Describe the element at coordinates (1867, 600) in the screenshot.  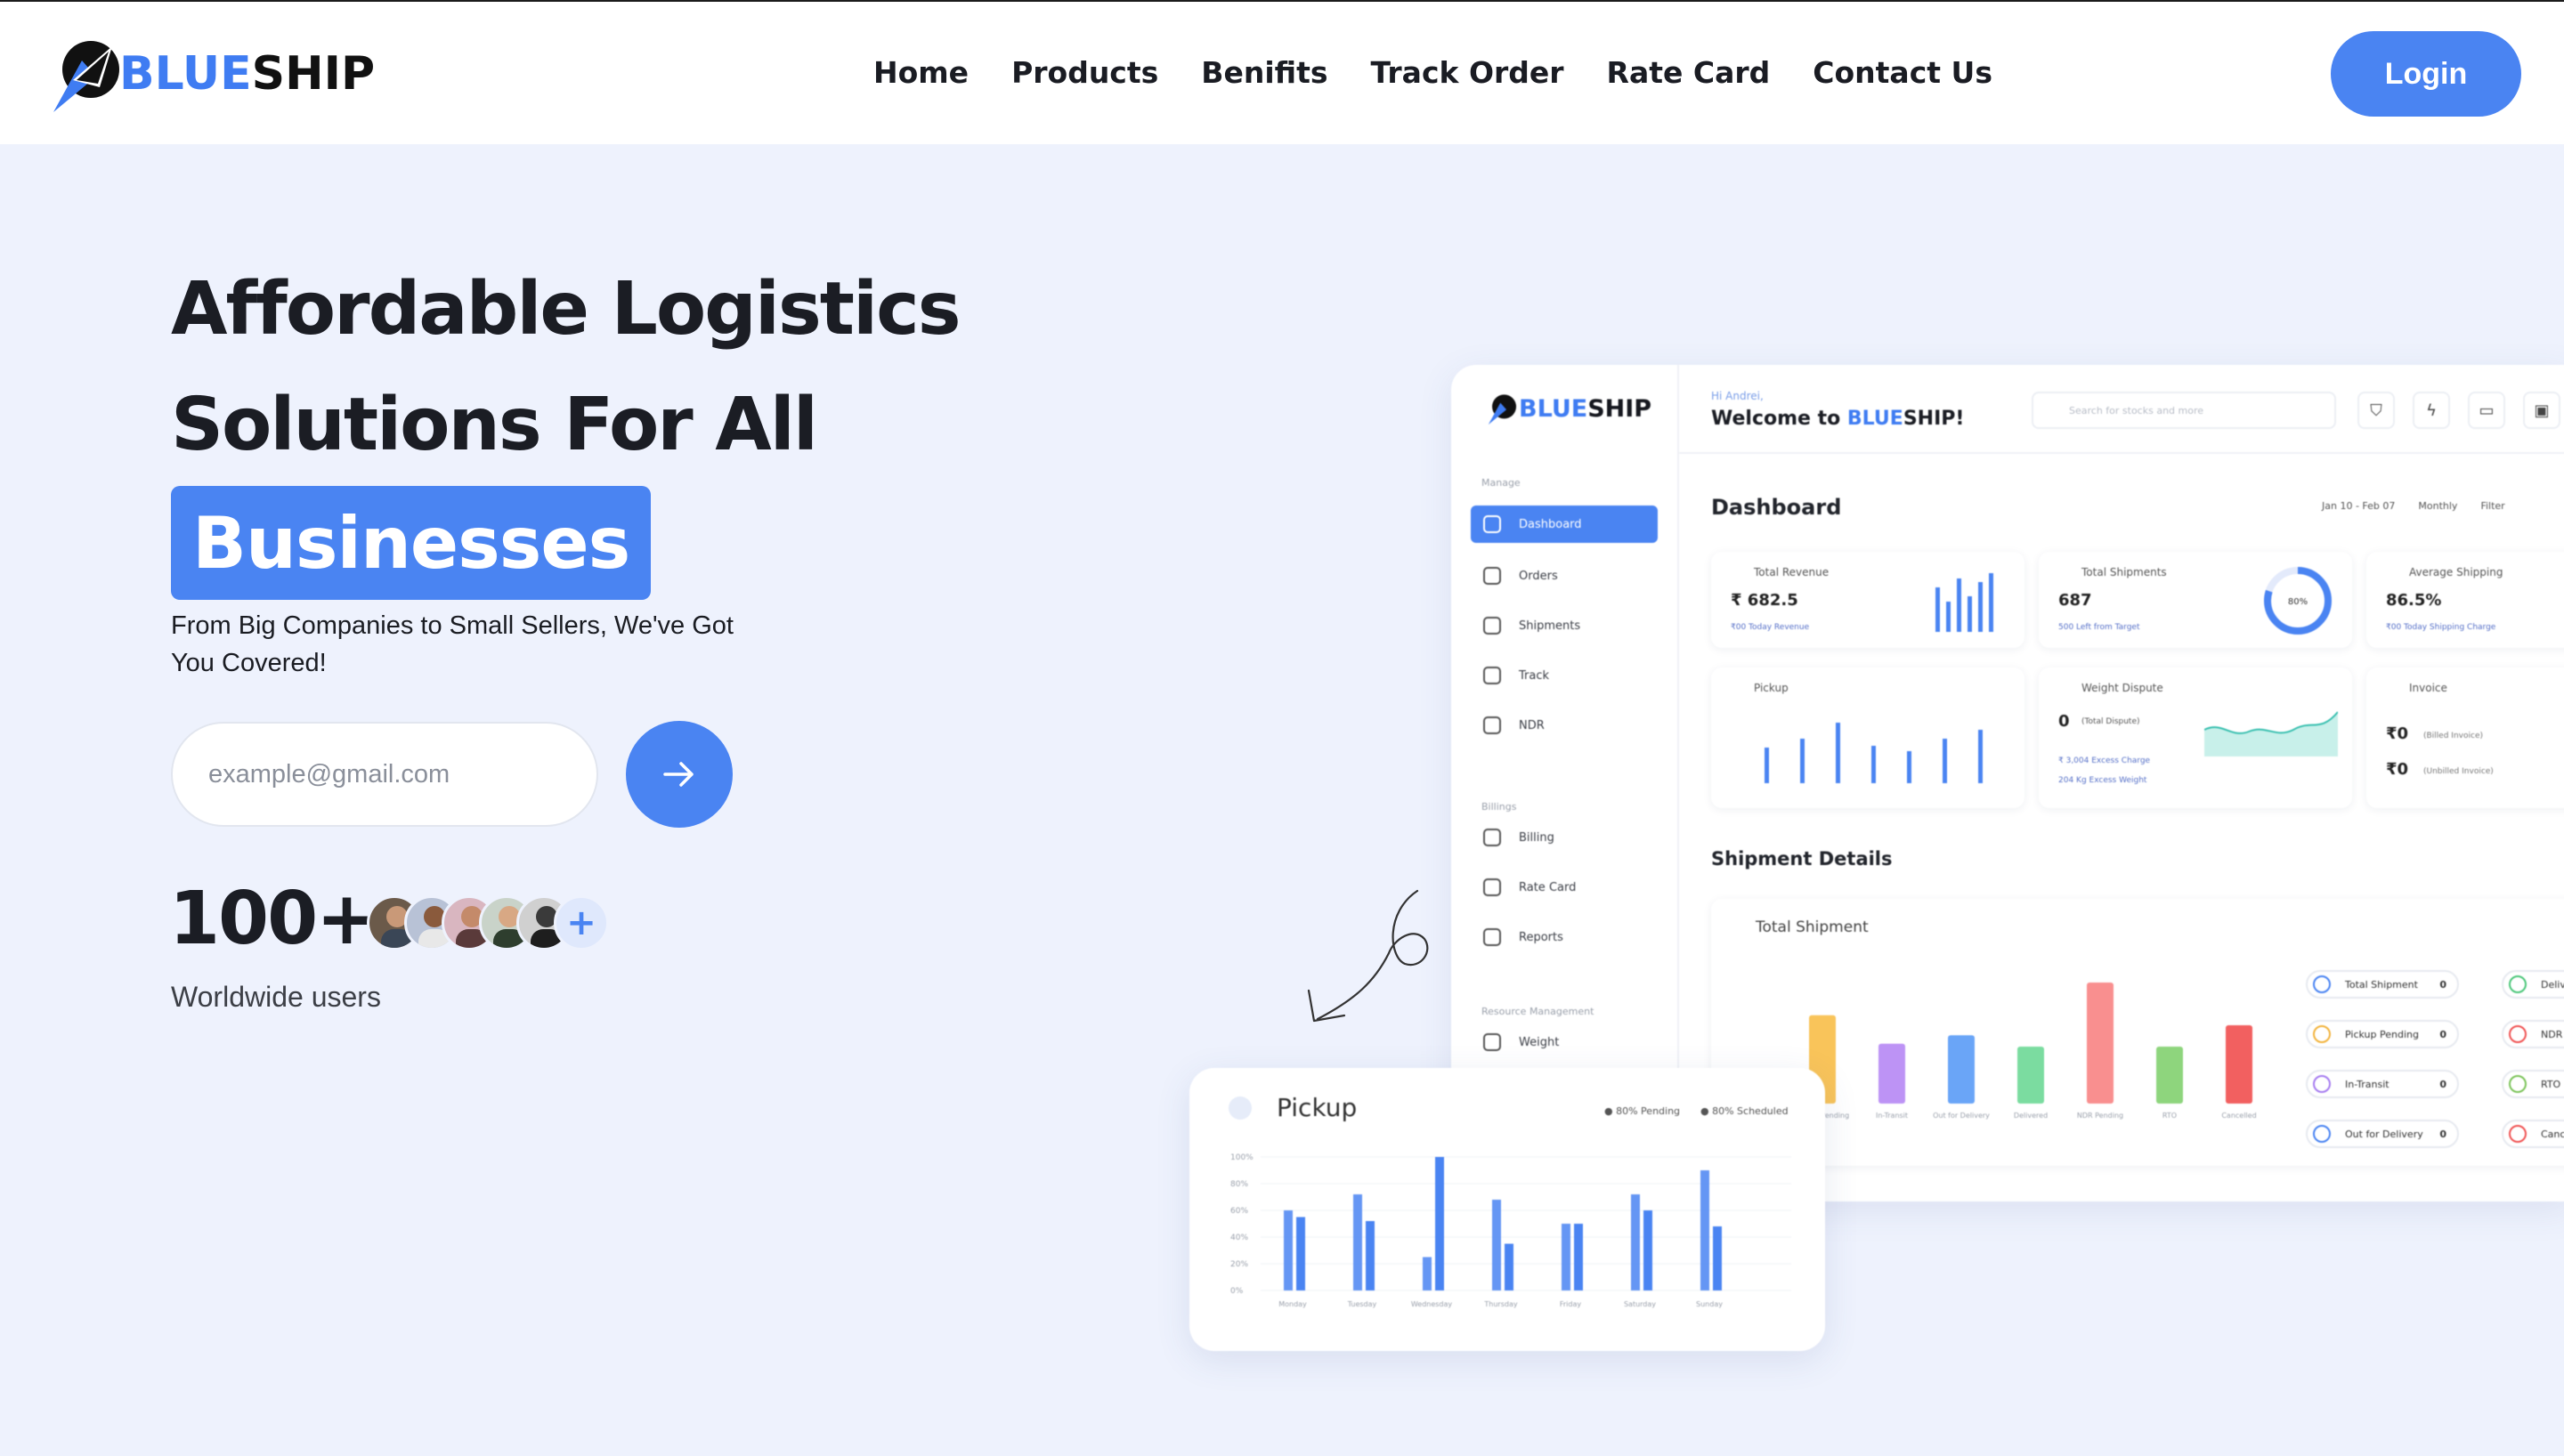
I see `card-total-revenue: Total Revenue ₹ 682.5 ₹00 Today Revenue` at that location.